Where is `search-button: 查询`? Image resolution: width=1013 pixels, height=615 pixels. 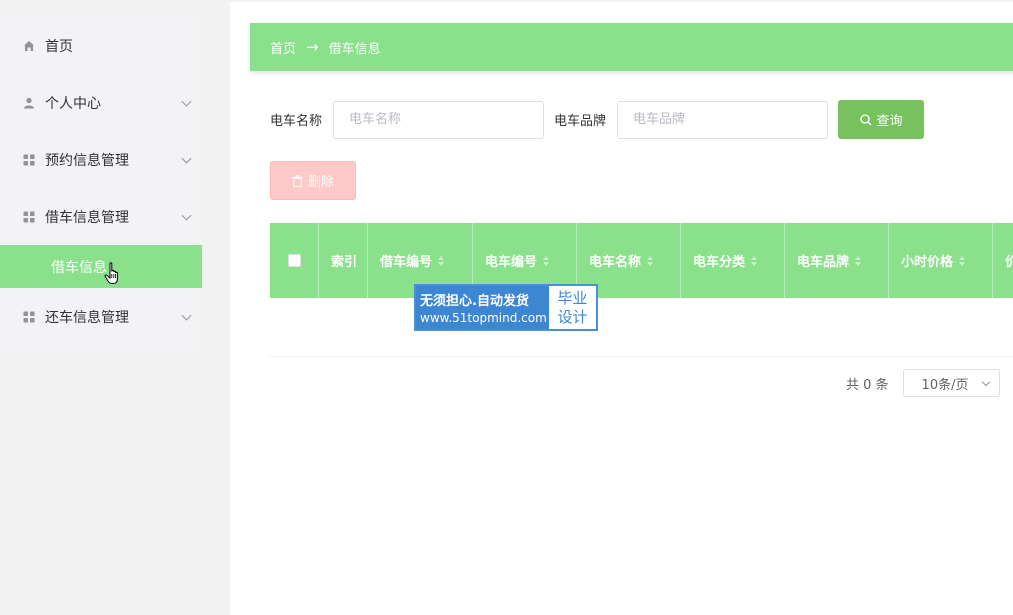
search-button: 查询 is located at coordinates (881, 119).